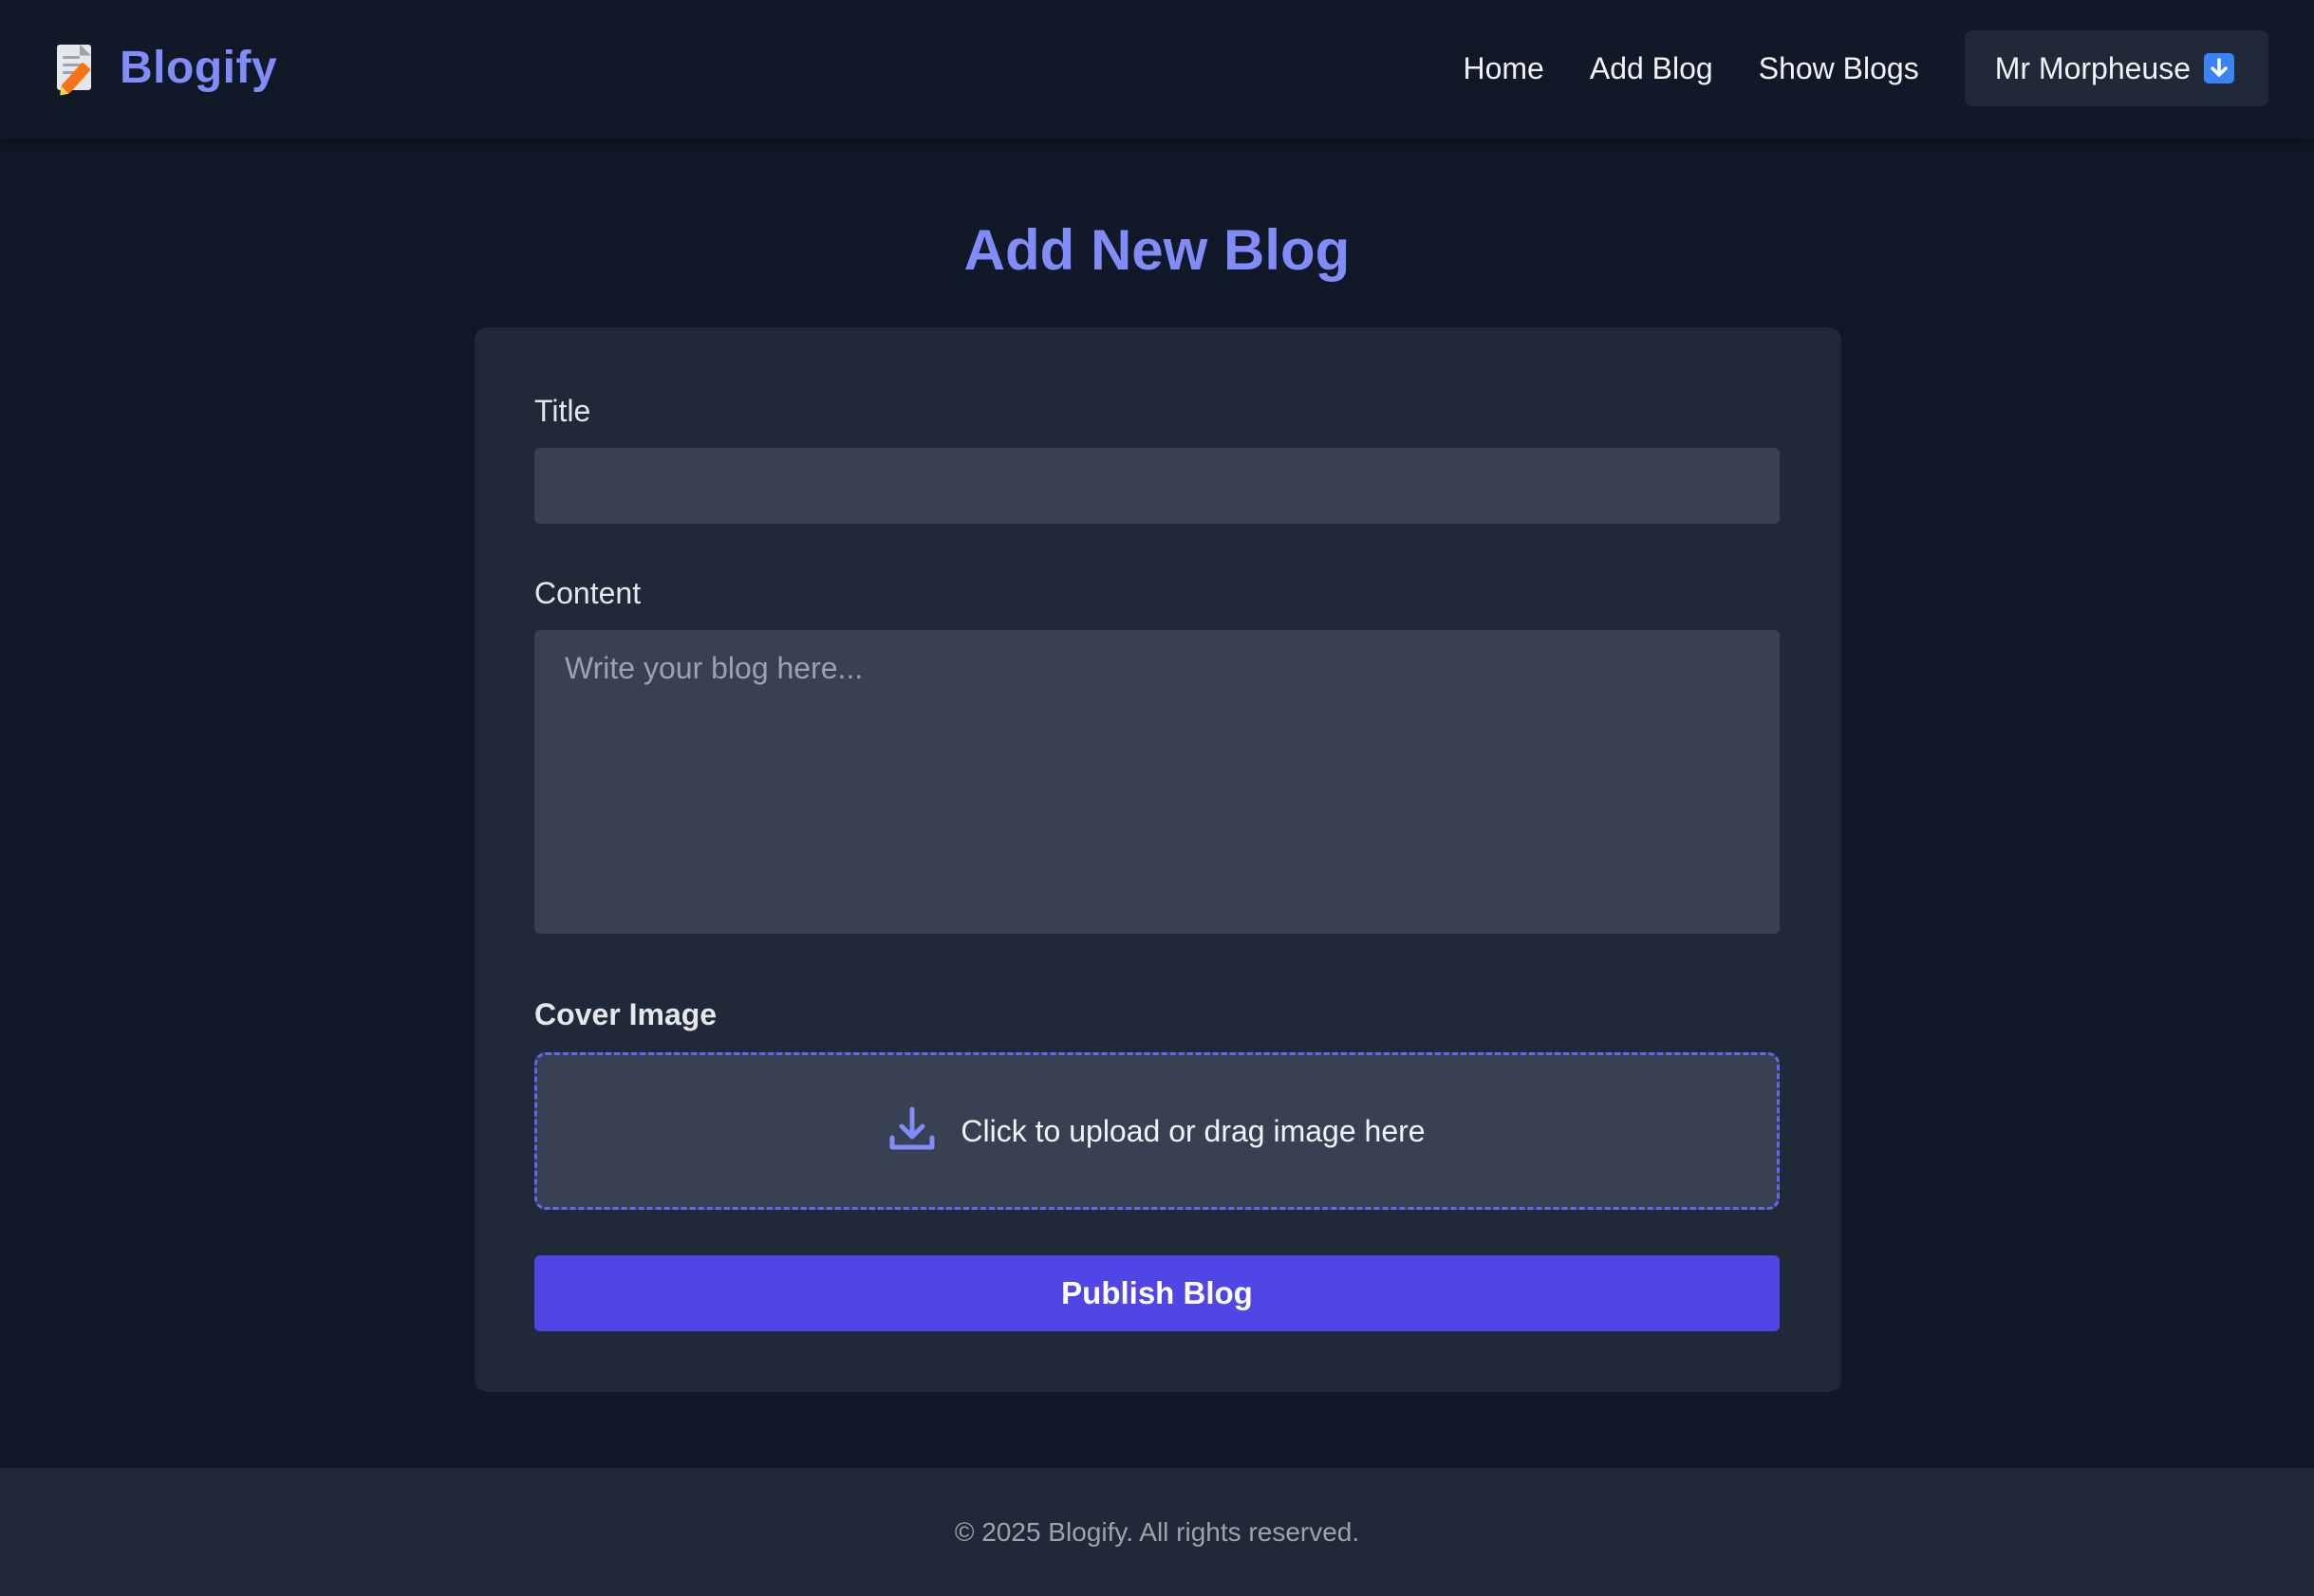 Image resolution: width=2314 pixels, height=1596 pixels. What do you see at coordinates (199, 68) in the screenshot?
I see `brand-name: Blogify` at bounding box center [199, 68].